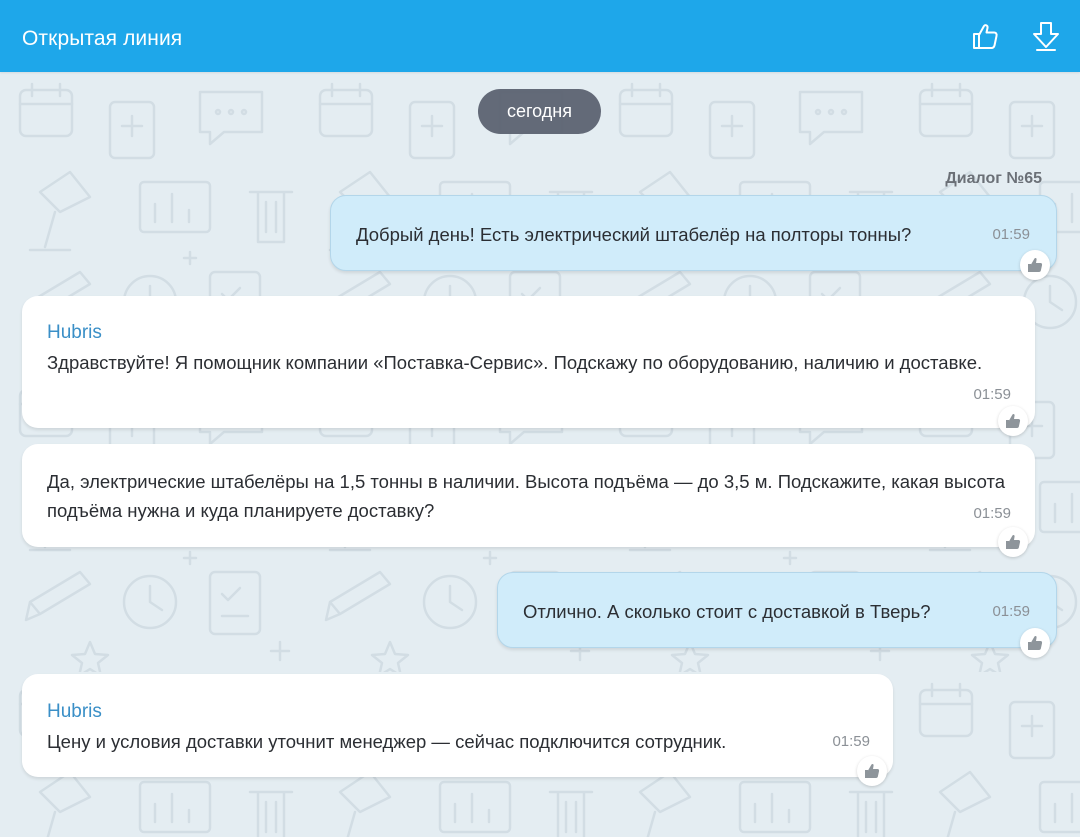  What do you see at coordinates (540, 36) in the screenshot?
I see `chat-header: Открытая линия` at bounding box center [540, 36].